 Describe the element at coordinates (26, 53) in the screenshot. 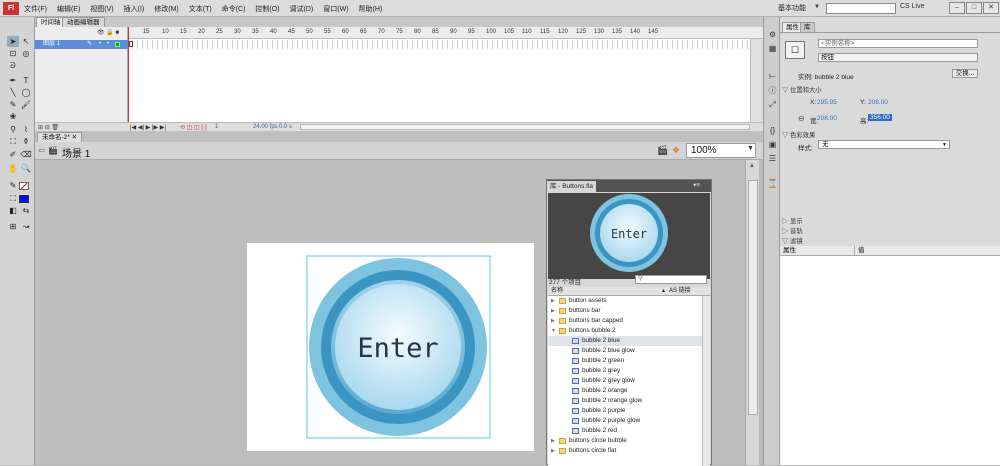

I see `3d-rotation-tool-icon: ◎` at that location.